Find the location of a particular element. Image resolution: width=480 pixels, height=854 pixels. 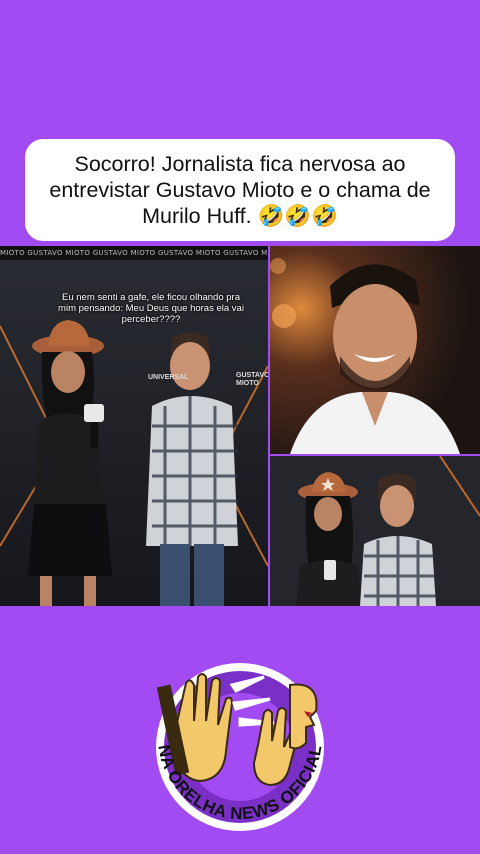

universal-sign: UNIVERSAL is located at coordinates (168, 377).